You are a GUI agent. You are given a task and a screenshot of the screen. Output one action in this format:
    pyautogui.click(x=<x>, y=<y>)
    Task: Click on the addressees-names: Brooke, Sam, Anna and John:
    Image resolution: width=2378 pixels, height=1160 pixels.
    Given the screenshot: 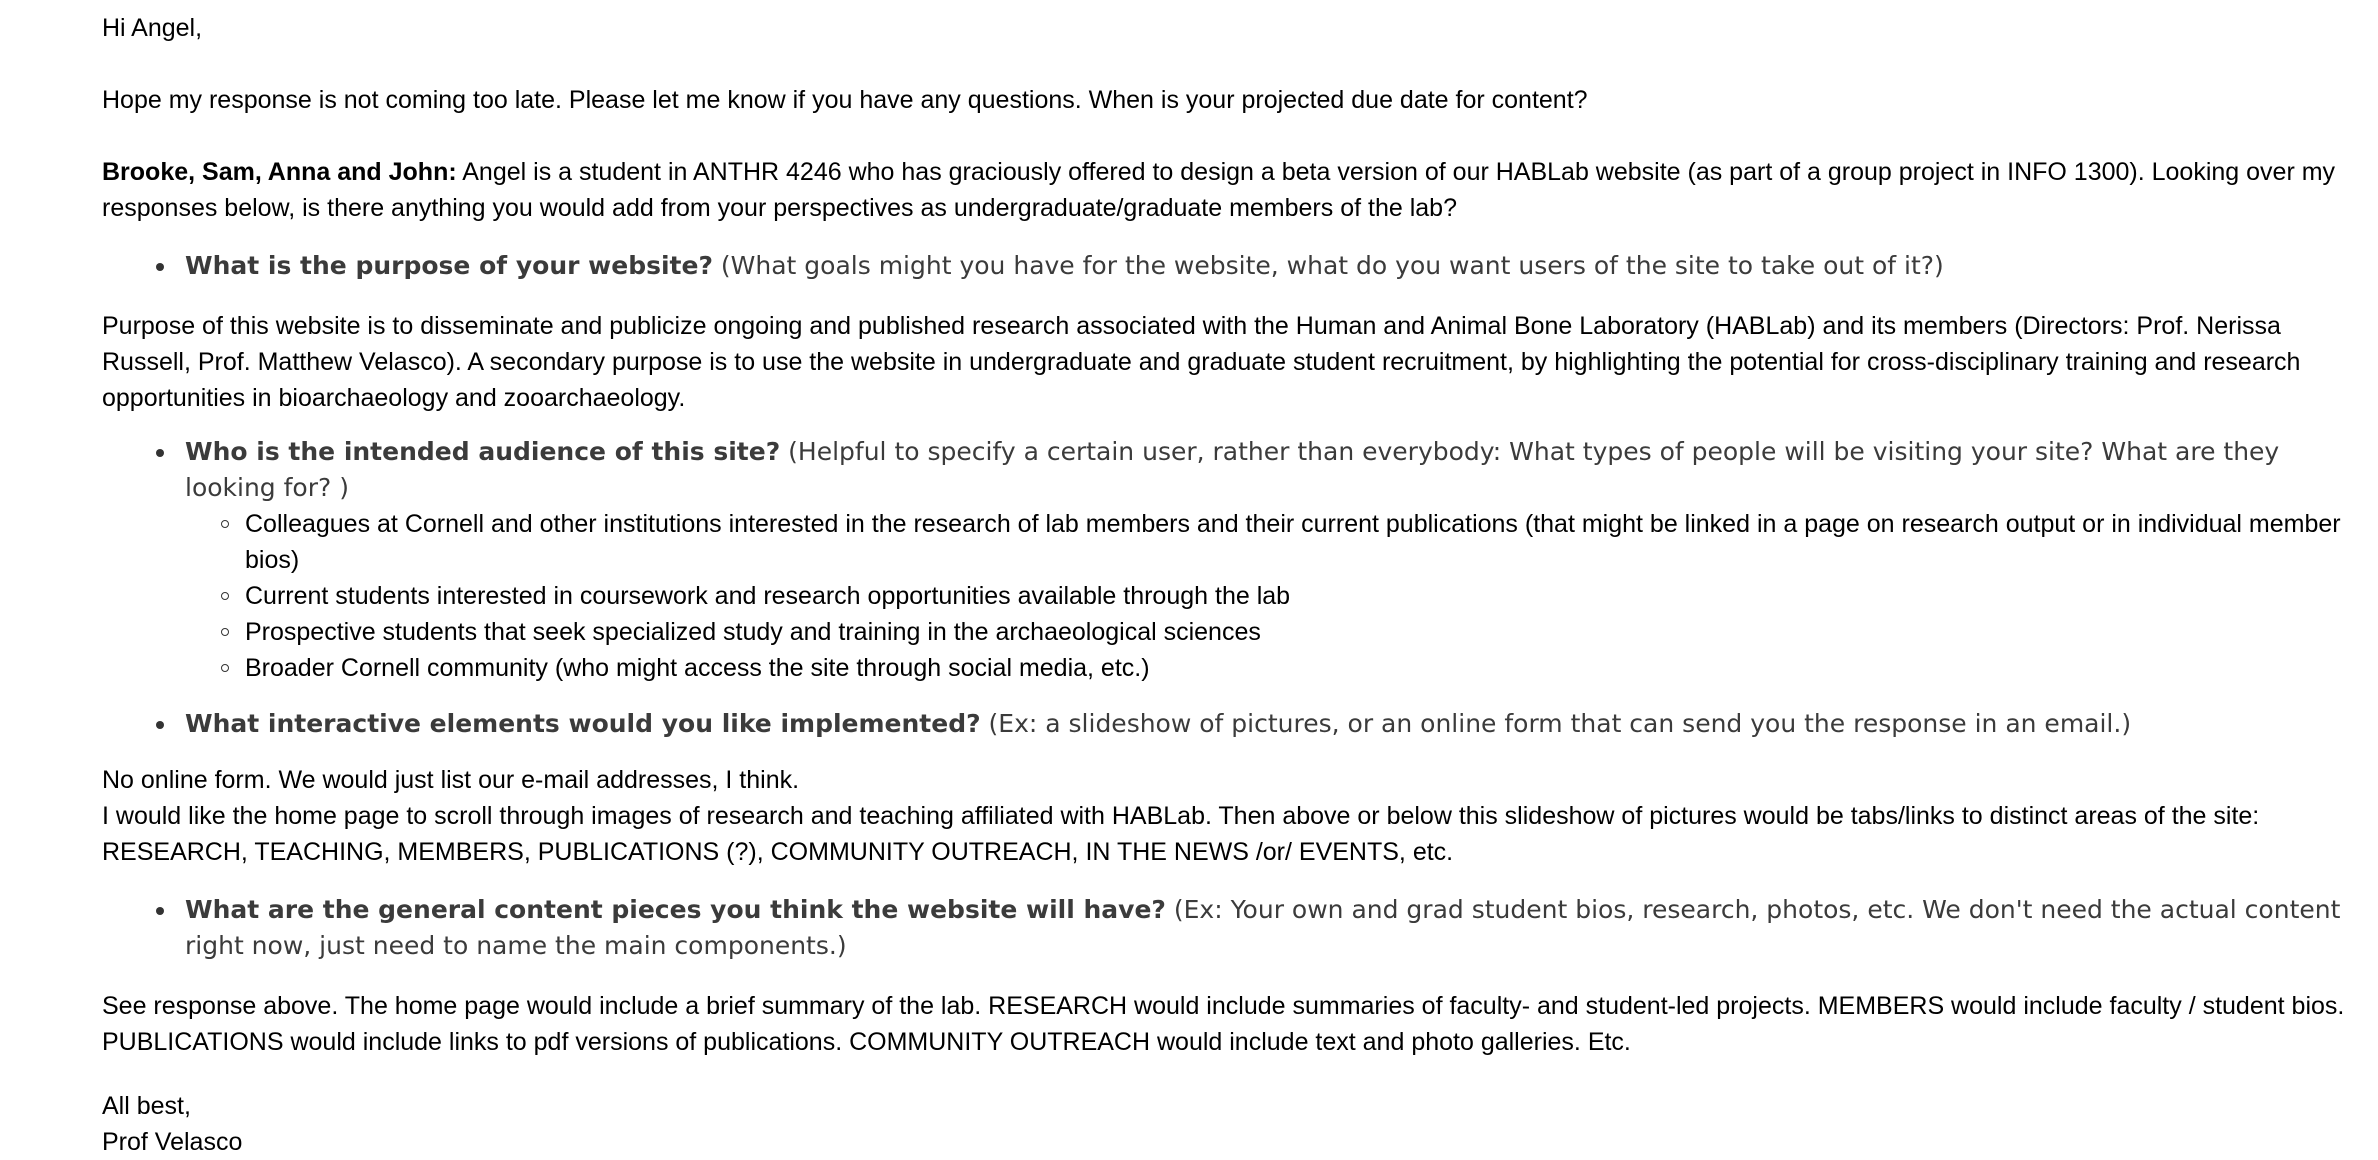 What is the action you would take?
    pyautogui.click(x=279, y=172)
    